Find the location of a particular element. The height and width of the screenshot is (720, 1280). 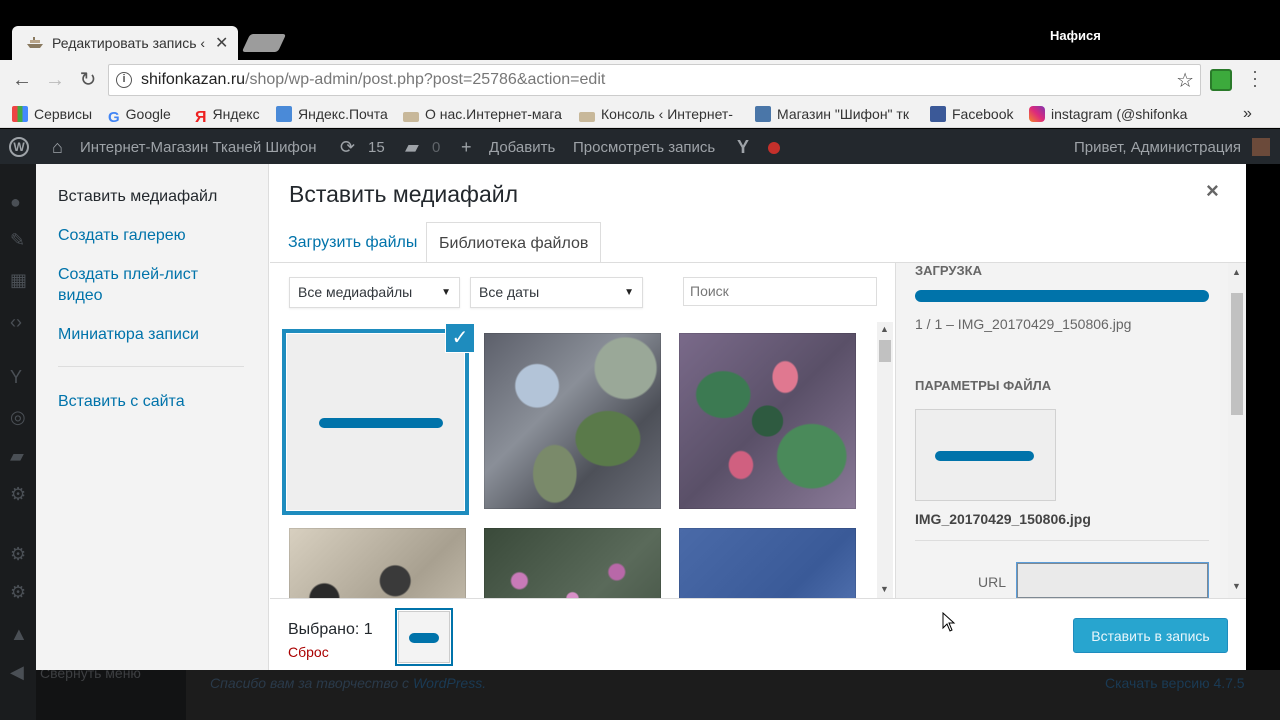

users-icon: ● is located at coordinates (20, 202).